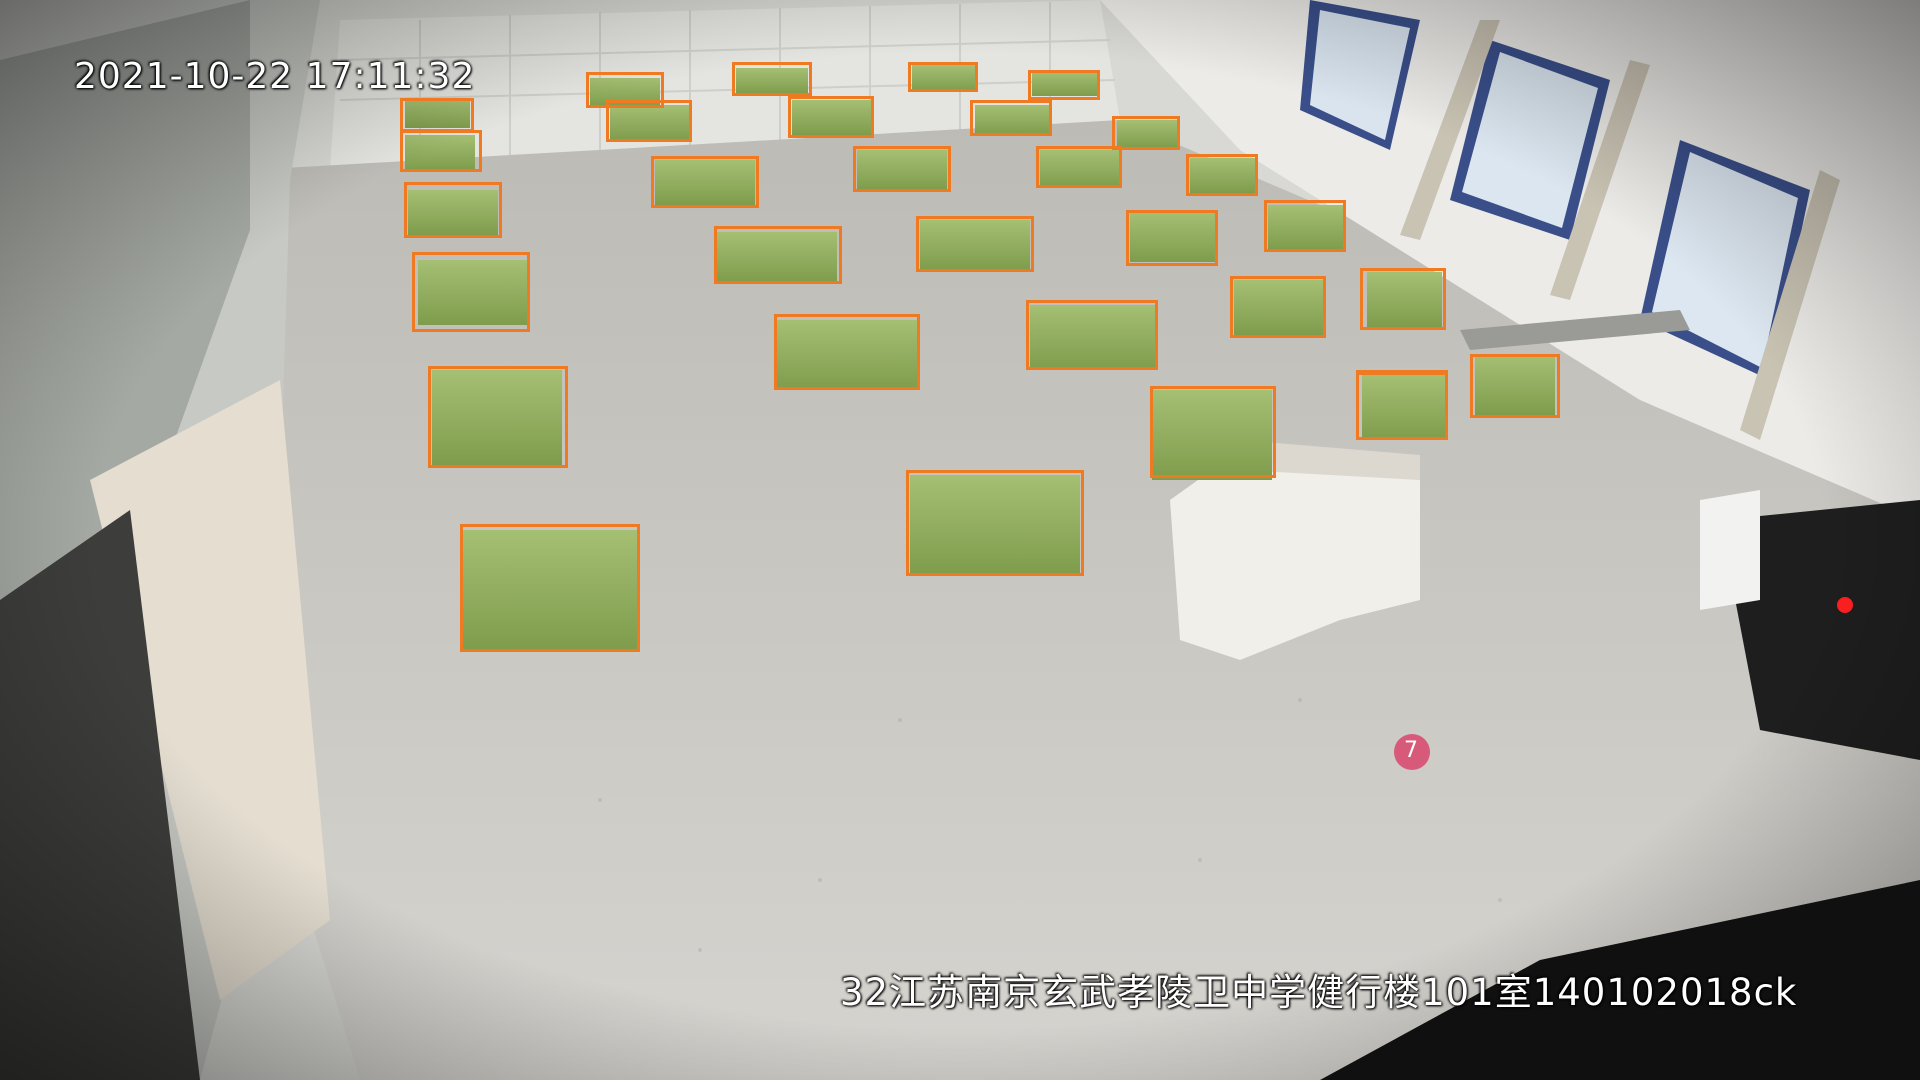 This screenshot has height=1080, width=1920. Describe the element at coordinates (1411, 750) in the screenshot. I see `floor-marker-label: 7` at that location.